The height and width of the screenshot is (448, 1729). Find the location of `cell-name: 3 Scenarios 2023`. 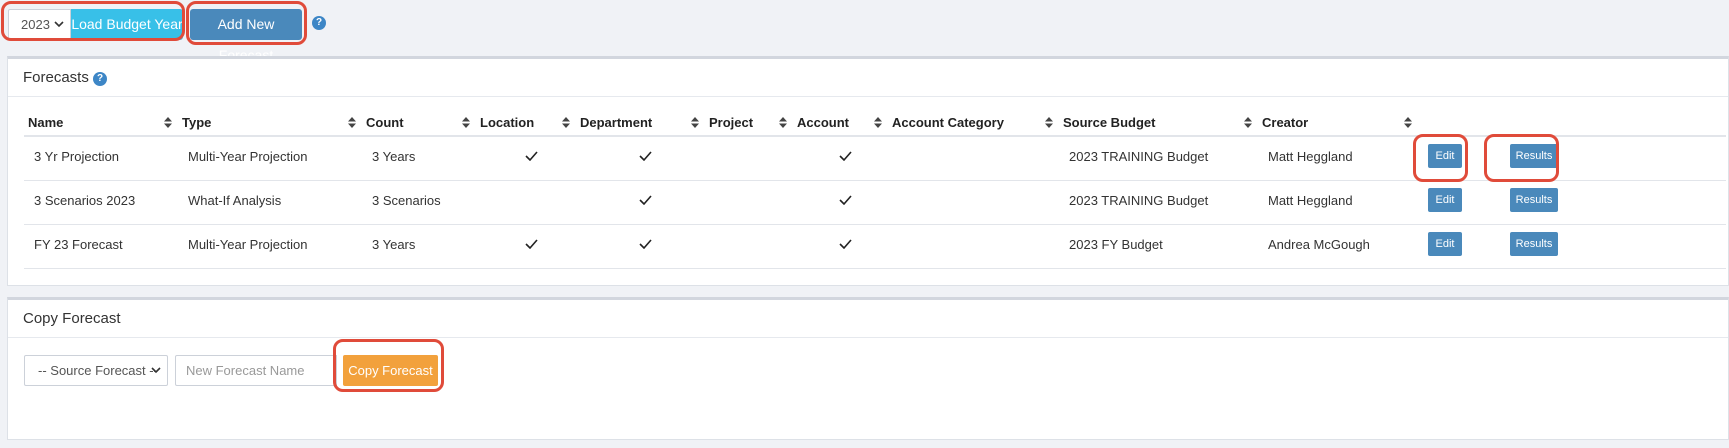

cell-name: 3 Scenarios 2023 is located at coordinates (101, 202).